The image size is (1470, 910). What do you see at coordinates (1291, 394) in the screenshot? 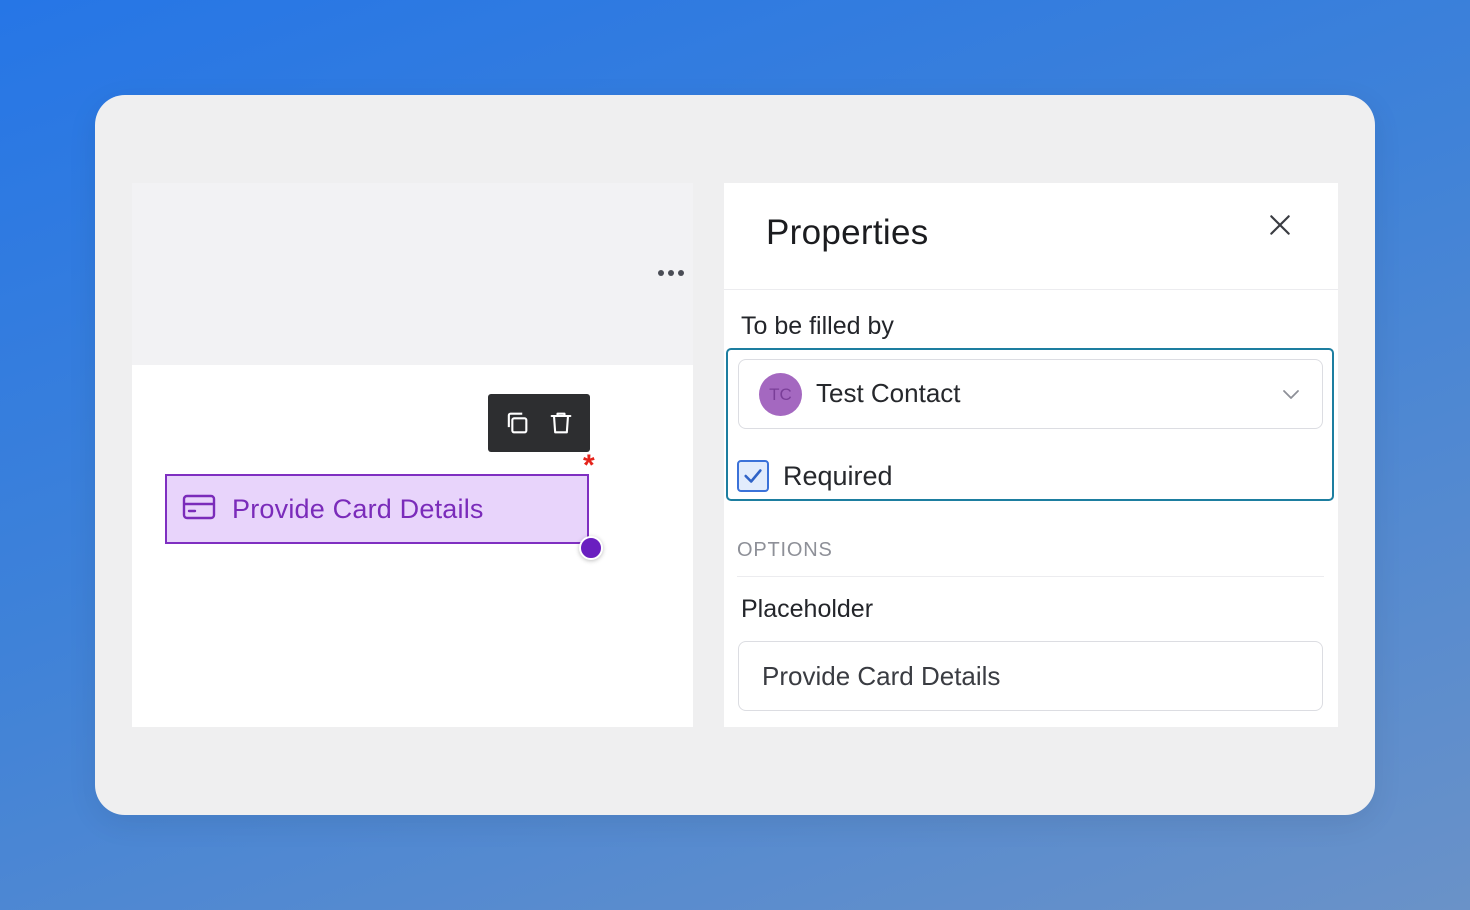
I see `chevron-down-icon` at bounding box center [1291, 394].